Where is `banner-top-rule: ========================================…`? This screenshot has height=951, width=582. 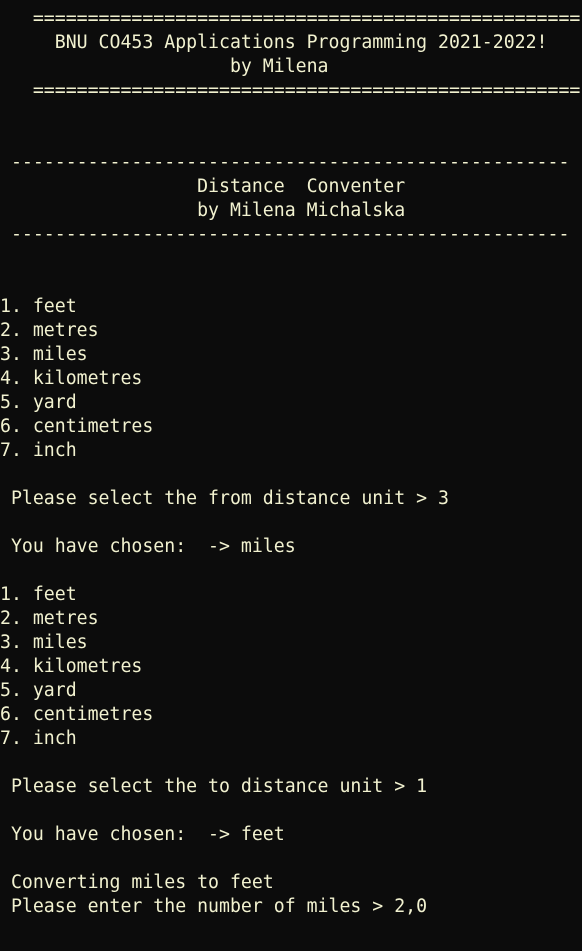 banner-top-rule: ========================================… is located at coordinates (290, 18).